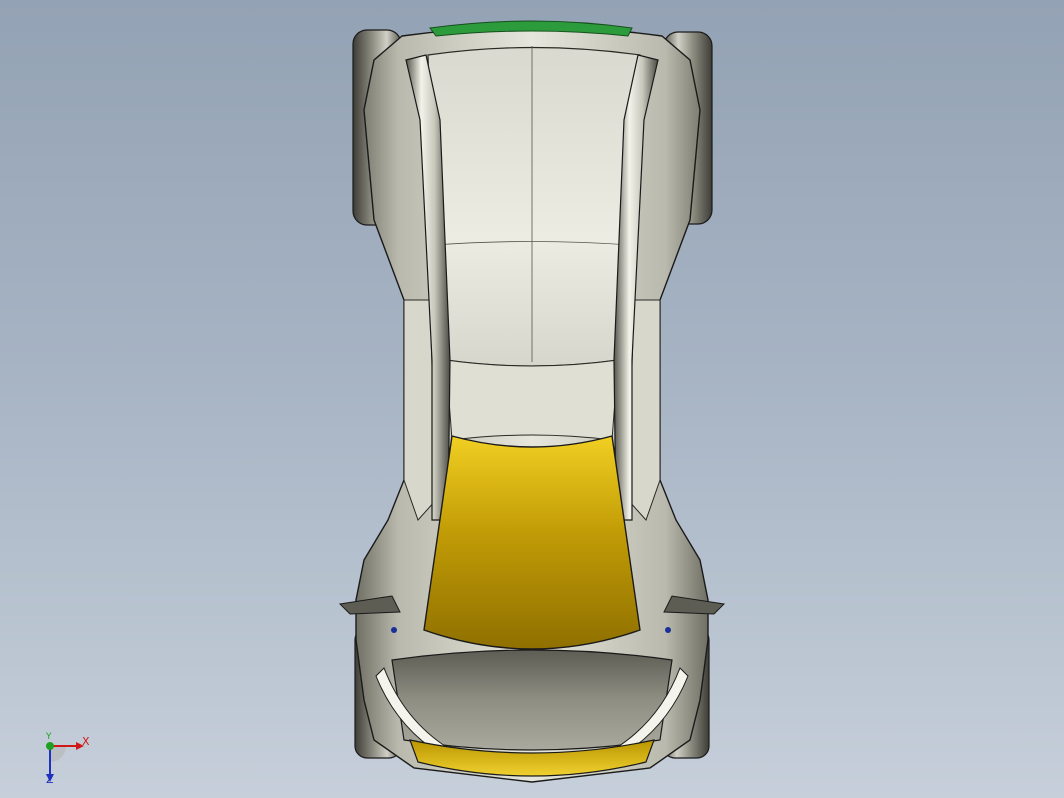 This screenshot has width=1064, height=798. I want to click on axis-y-label: Y, so click(49, 737).